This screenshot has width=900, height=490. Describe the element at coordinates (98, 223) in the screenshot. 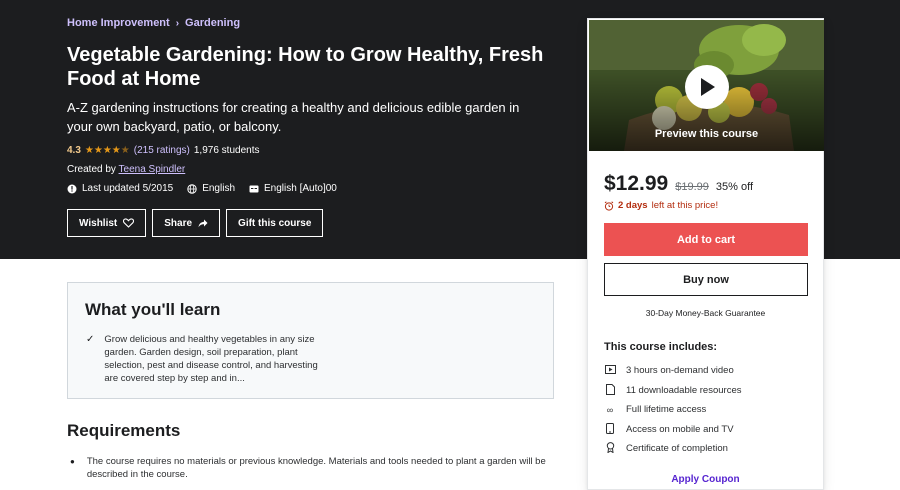

I see `wishlist-label: Wishlist` at that location.